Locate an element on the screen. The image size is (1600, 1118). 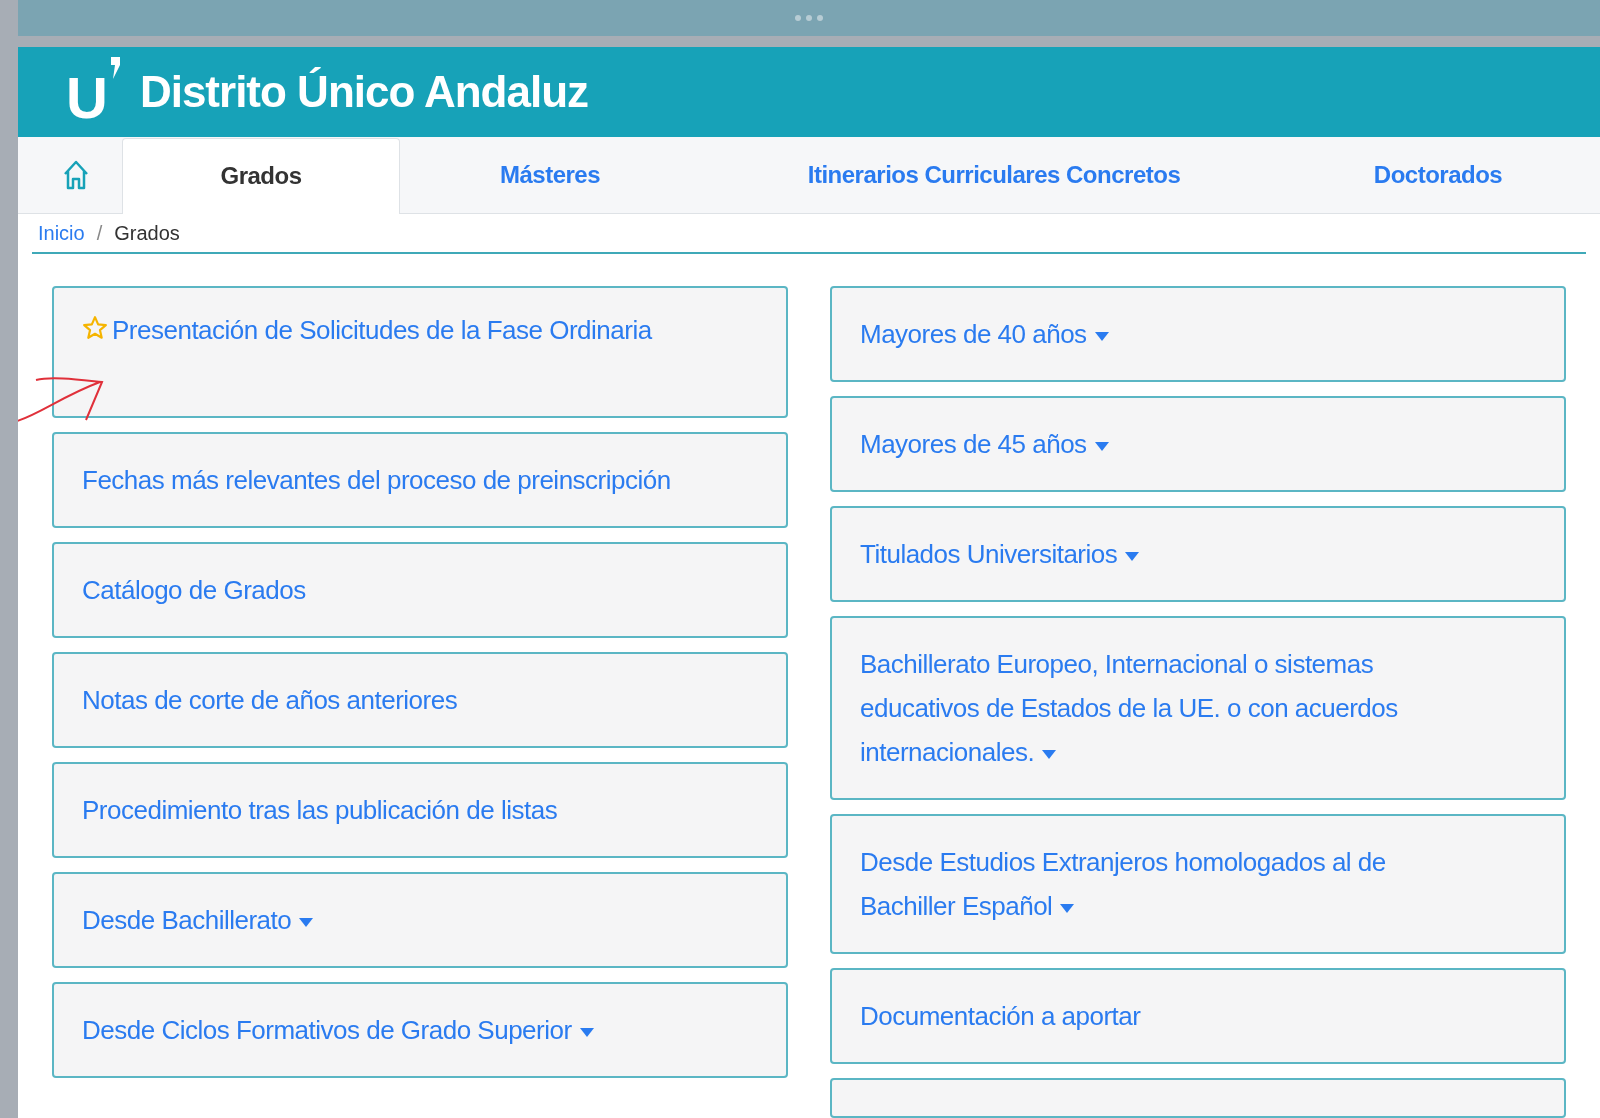
menu-card: Titulados Universitarios is located at coordinates (1198, 554).